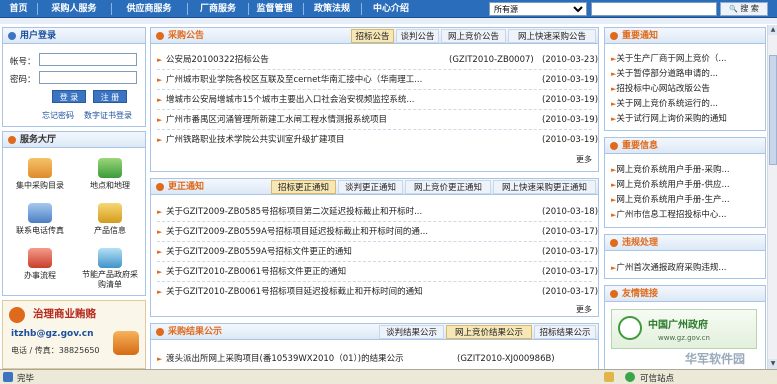 This screenshot has width=777, height=384. What do you see at coordinates (544, 187) in the screenshot?
I see `tab-quick-purchase-change: 网上快速采购更正通知` at bounding box center [544, 187].